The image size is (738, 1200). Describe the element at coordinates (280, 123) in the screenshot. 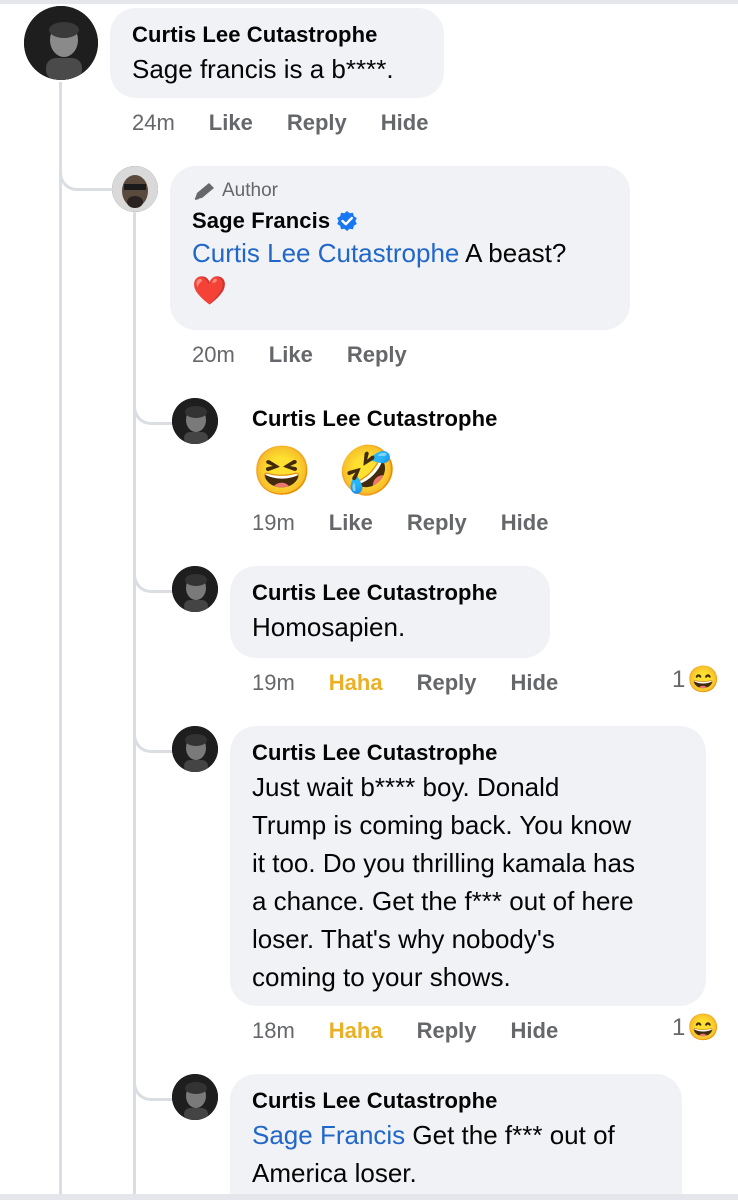

I see `comment-actions: 24m Like Reply Hide` at that location.